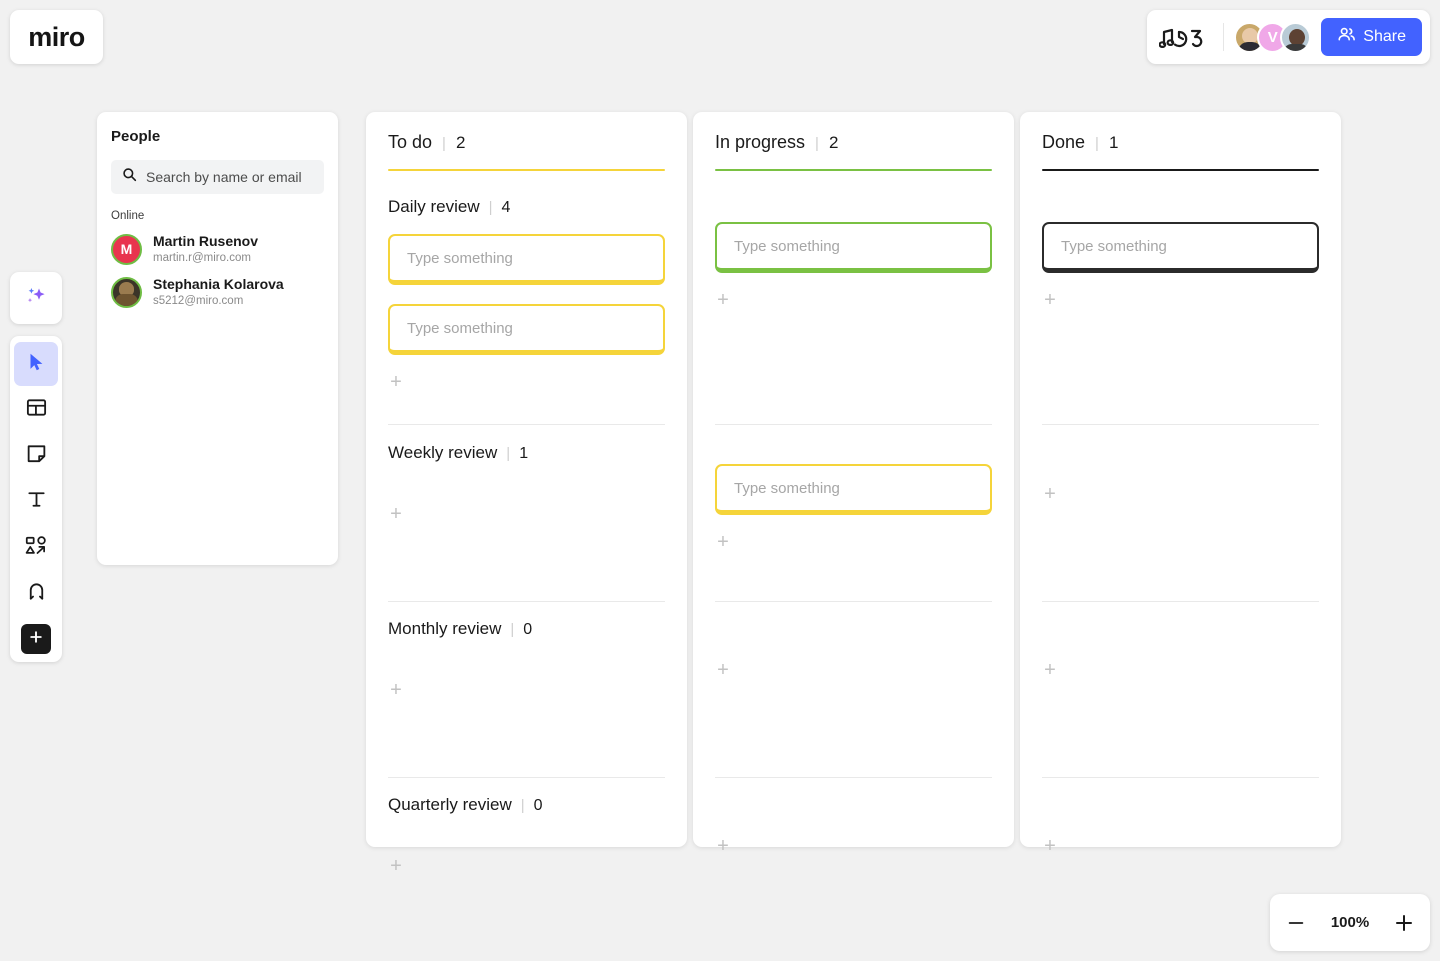  I want to click on lane-header: Monthly review | 0, so click(526, 629).